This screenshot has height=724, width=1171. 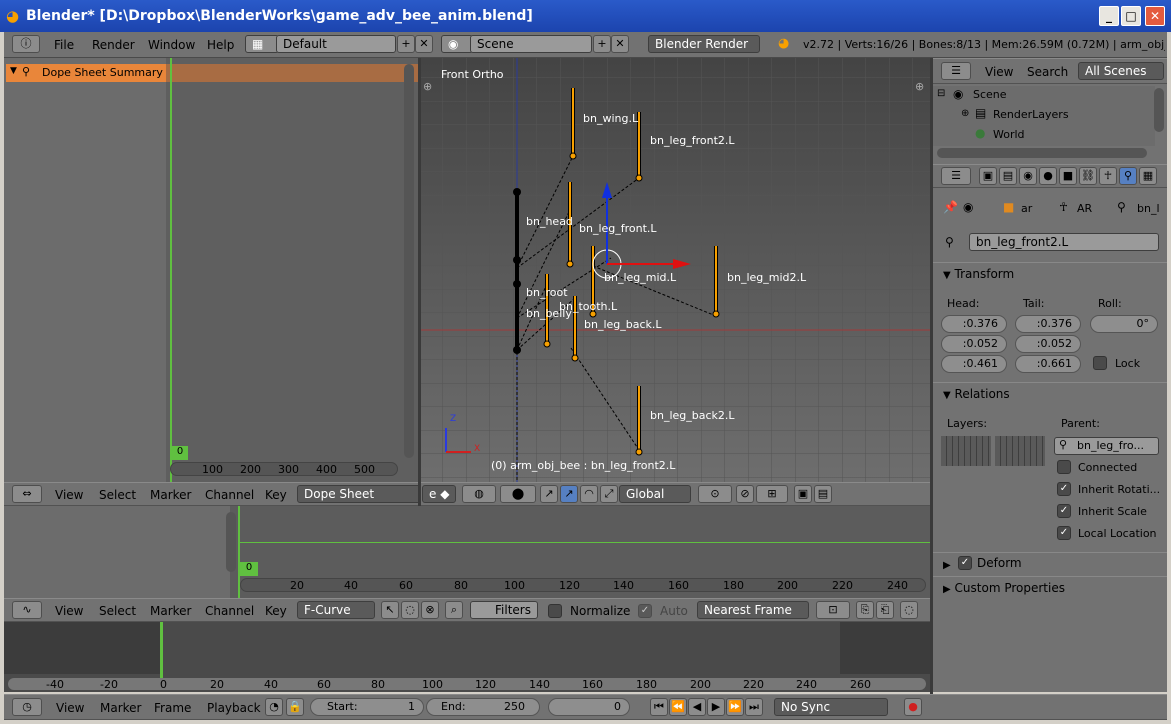 What do you see at coordinates (64, 45) in the screenshot?
I see `menu-file: File` at bounding box center [64, 45].